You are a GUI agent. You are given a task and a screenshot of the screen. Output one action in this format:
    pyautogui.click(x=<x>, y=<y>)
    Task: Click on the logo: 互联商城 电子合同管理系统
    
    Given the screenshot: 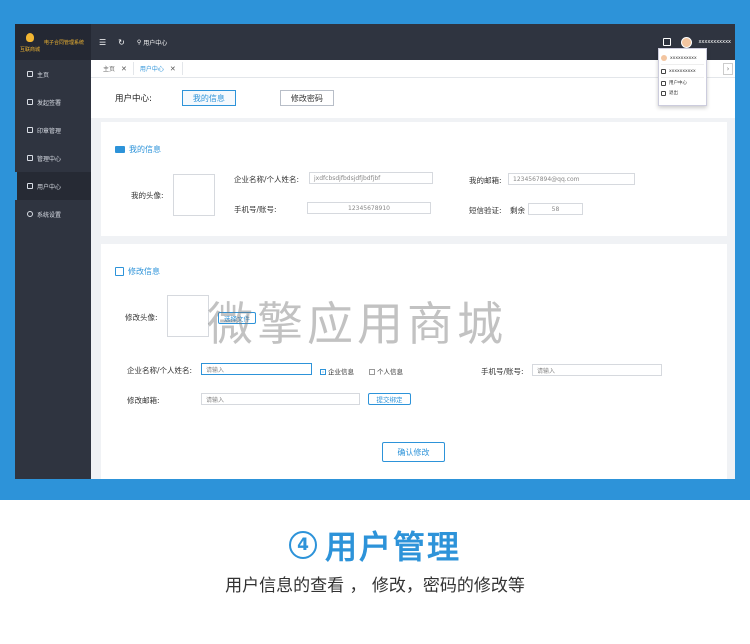 What is the action you would take?
    pyautogui.click(x=53, y=42)
    